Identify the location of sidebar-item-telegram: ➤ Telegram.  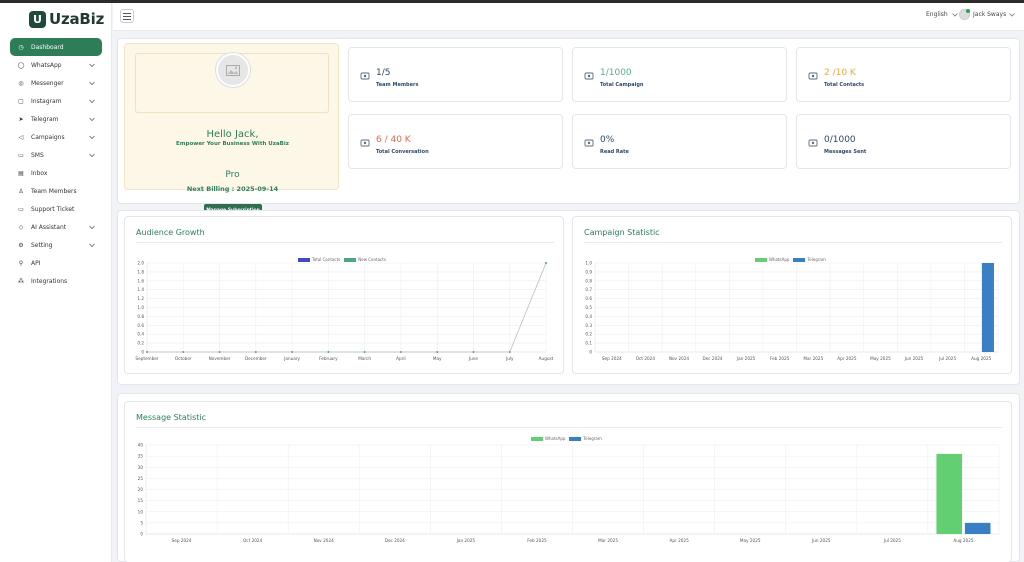
(56, 119).